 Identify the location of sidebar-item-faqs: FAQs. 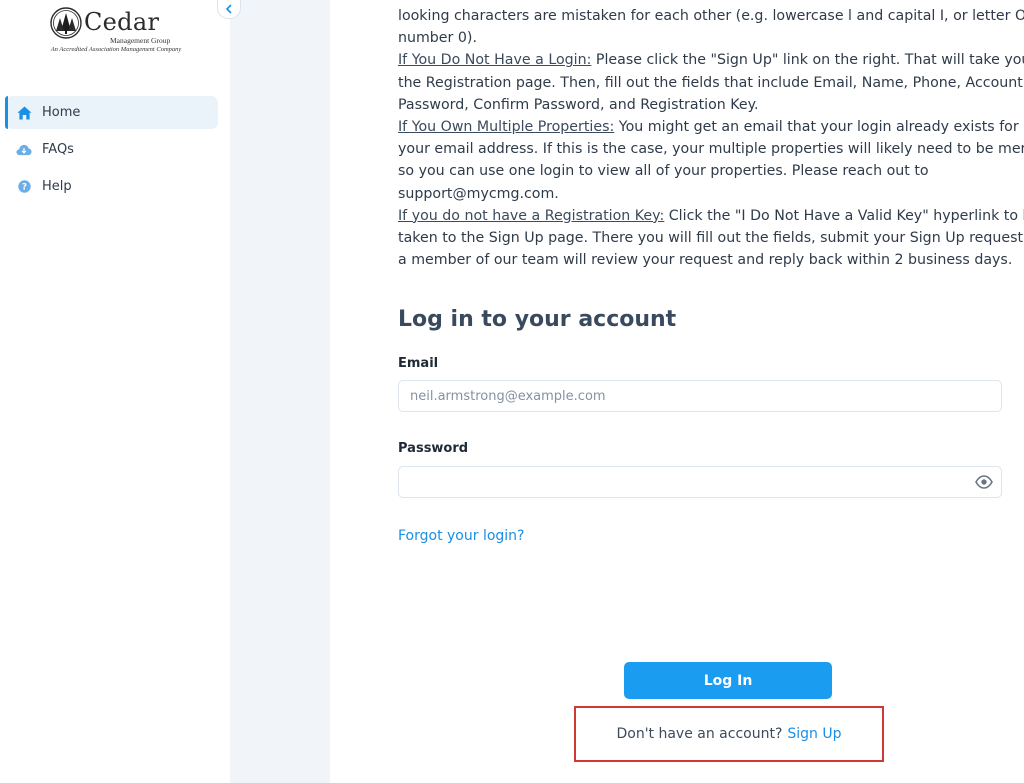
(111, 149).